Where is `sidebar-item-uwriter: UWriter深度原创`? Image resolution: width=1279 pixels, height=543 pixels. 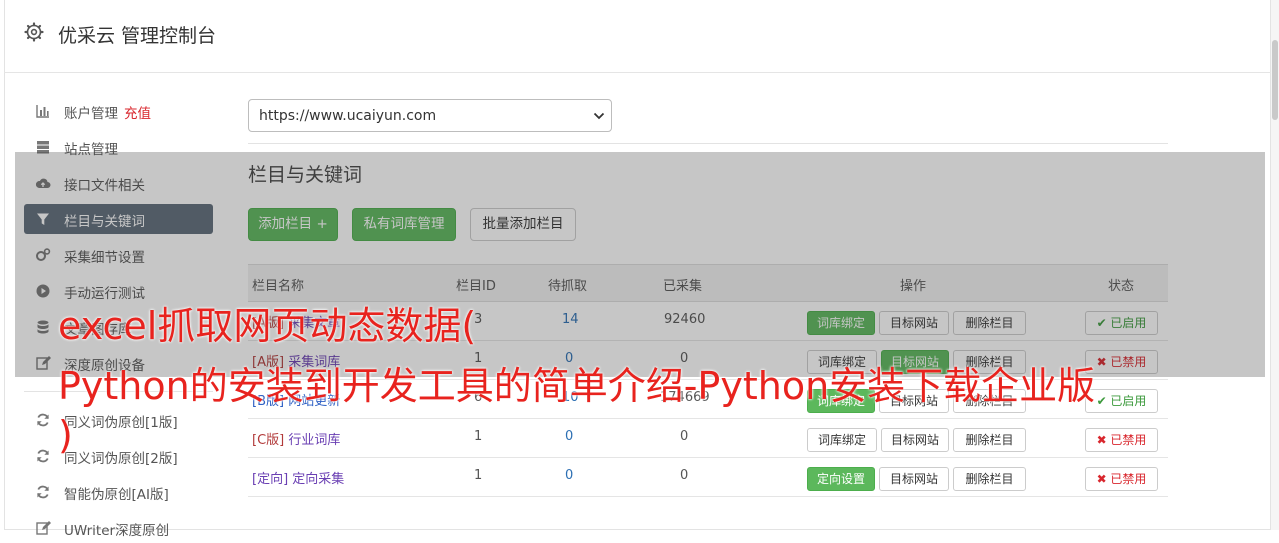 sidebar-item-uwriter: UWriter深度原创 is located at coordinates (118, 528).